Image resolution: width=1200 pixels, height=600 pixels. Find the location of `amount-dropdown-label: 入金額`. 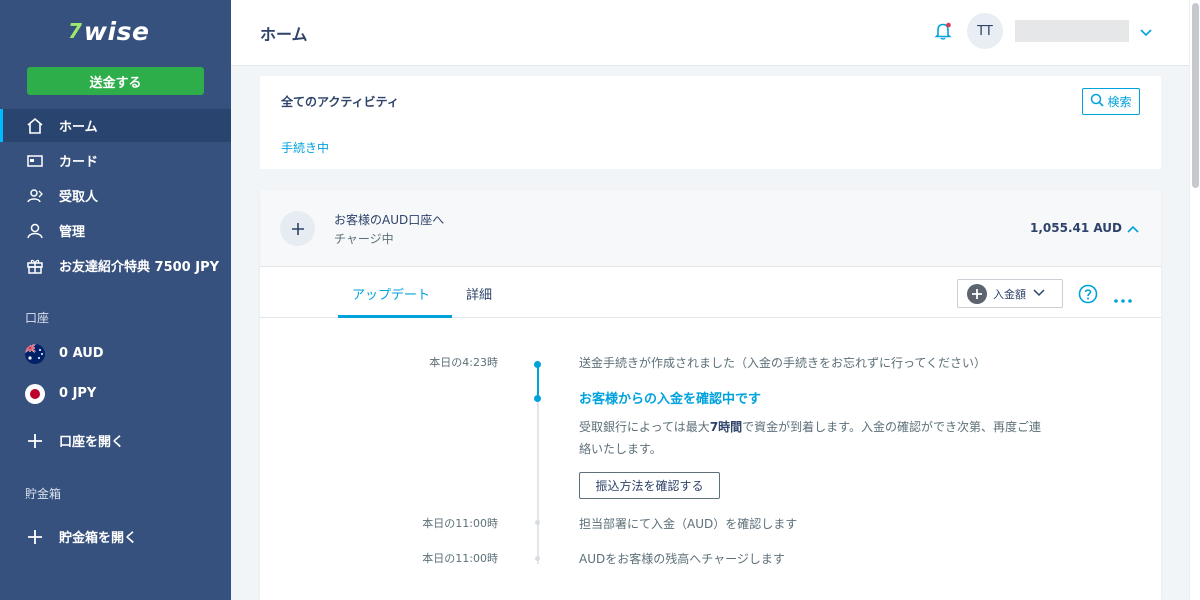

amount-dropdown-label: 入金額 is located at coordinates (1009, 294).